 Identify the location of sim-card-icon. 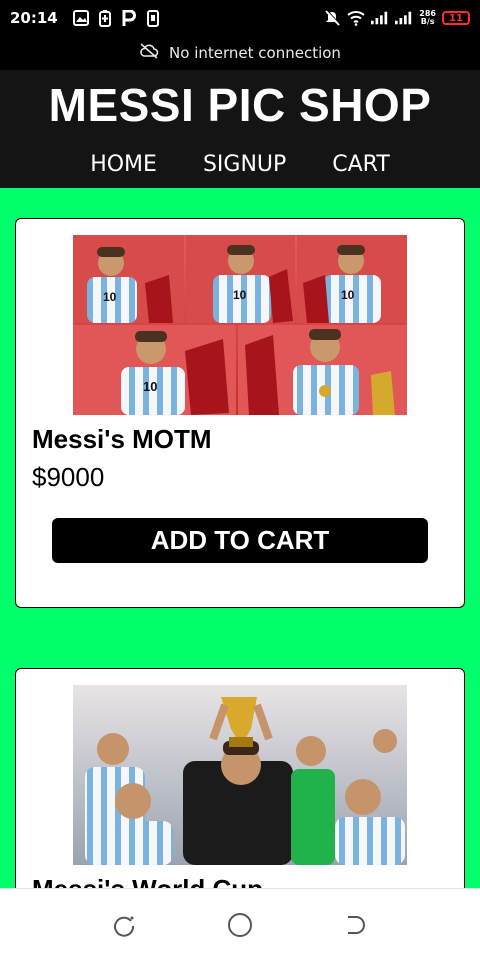
(153, 18).